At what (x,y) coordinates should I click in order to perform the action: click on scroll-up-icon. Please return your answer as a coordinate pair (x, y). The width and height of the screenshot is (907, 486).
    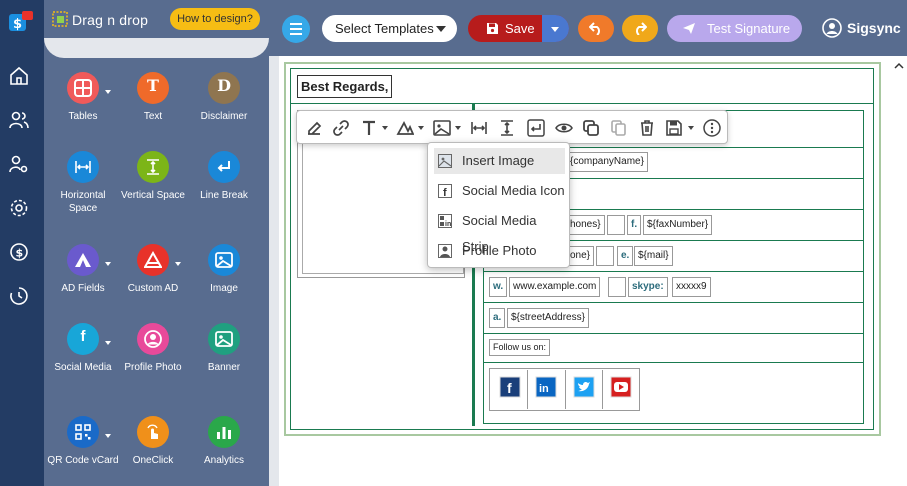
    Looking at the image, I should click on (899, 66).